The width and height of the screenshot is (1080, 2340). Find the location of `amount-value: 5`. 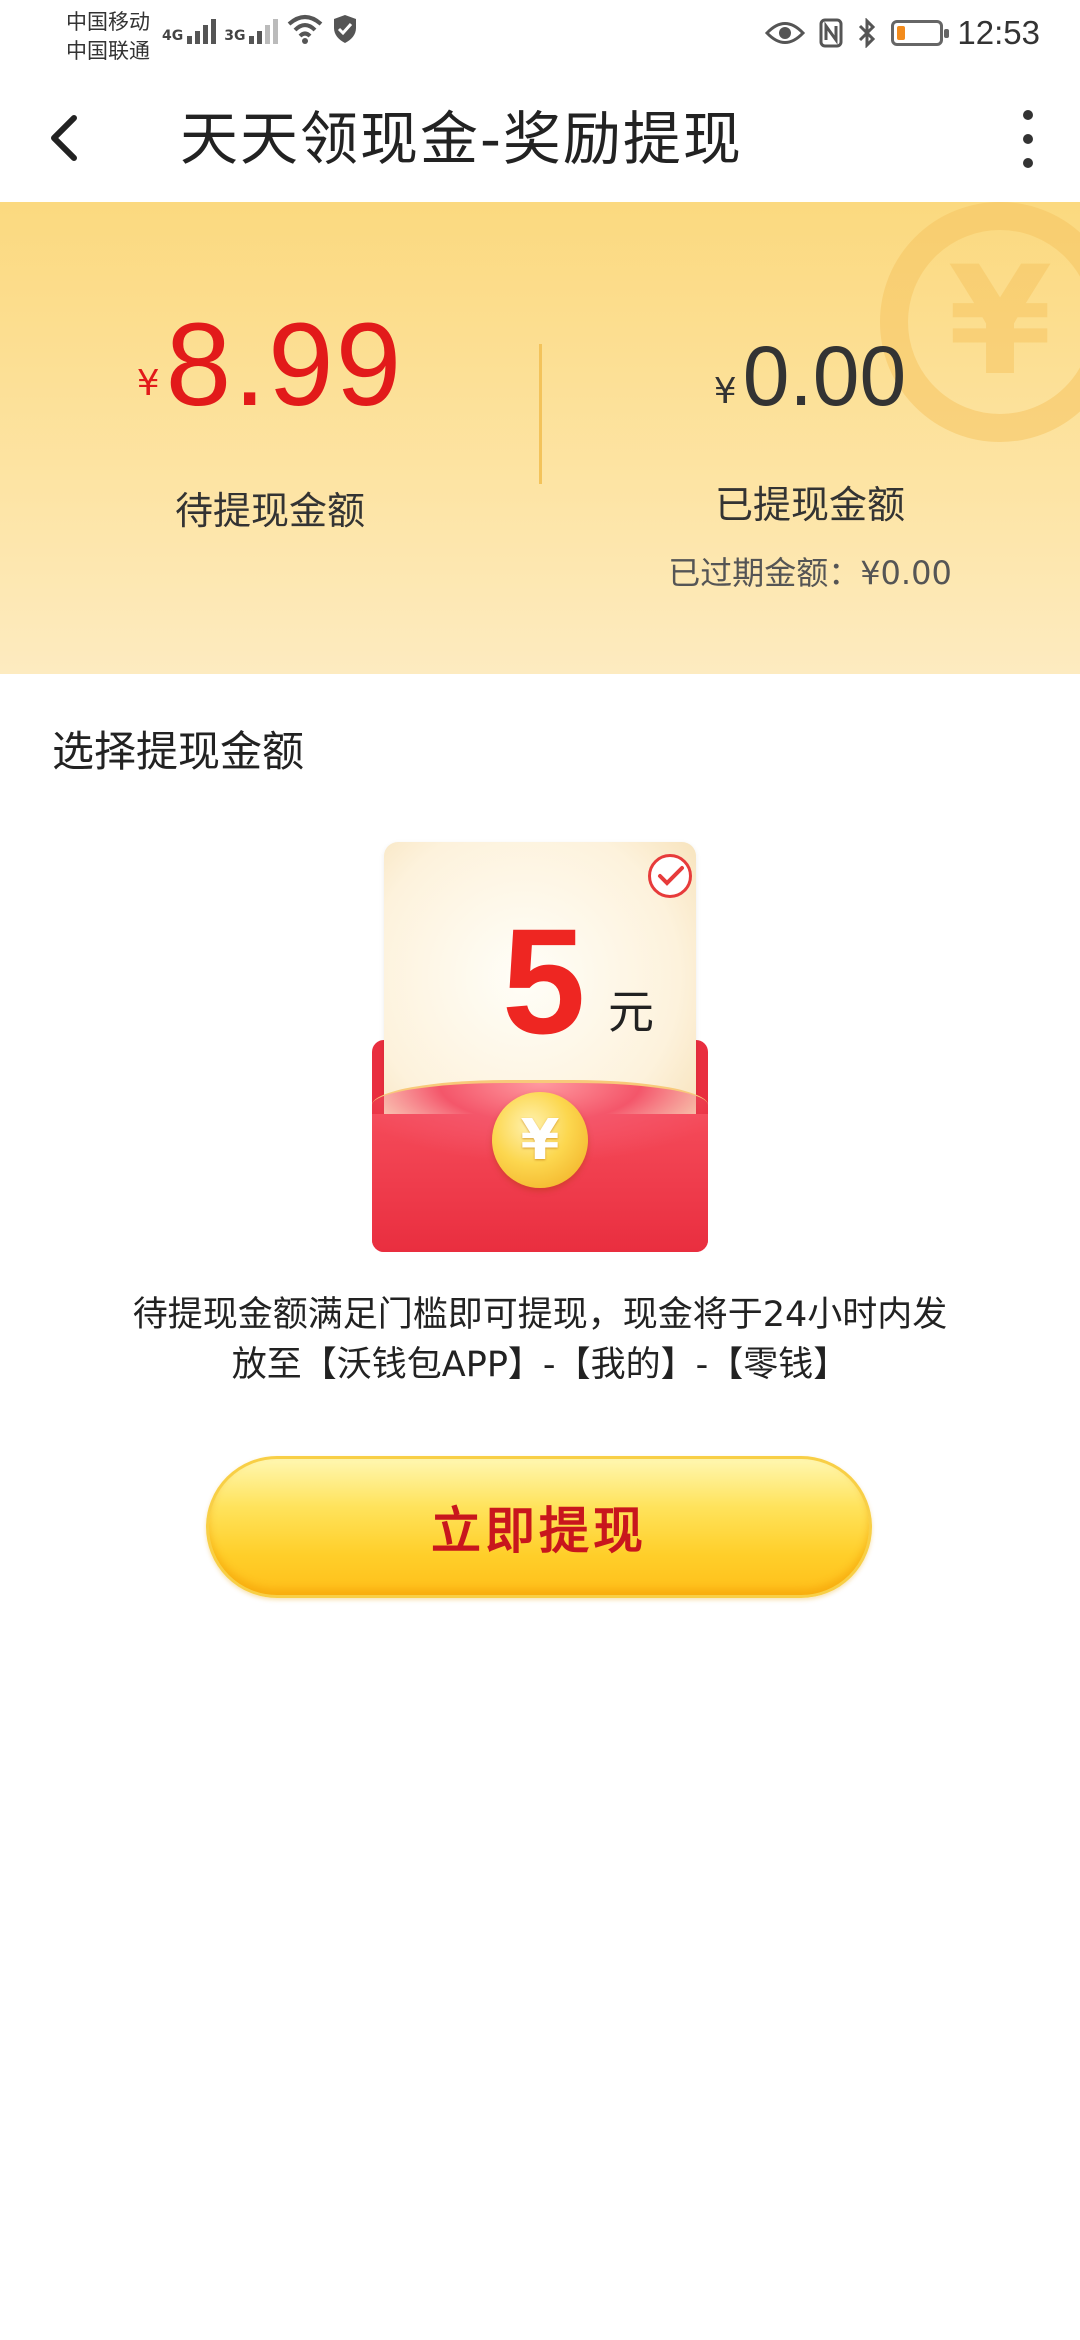

amount-value: 5 is located at coordinates (544, 981).